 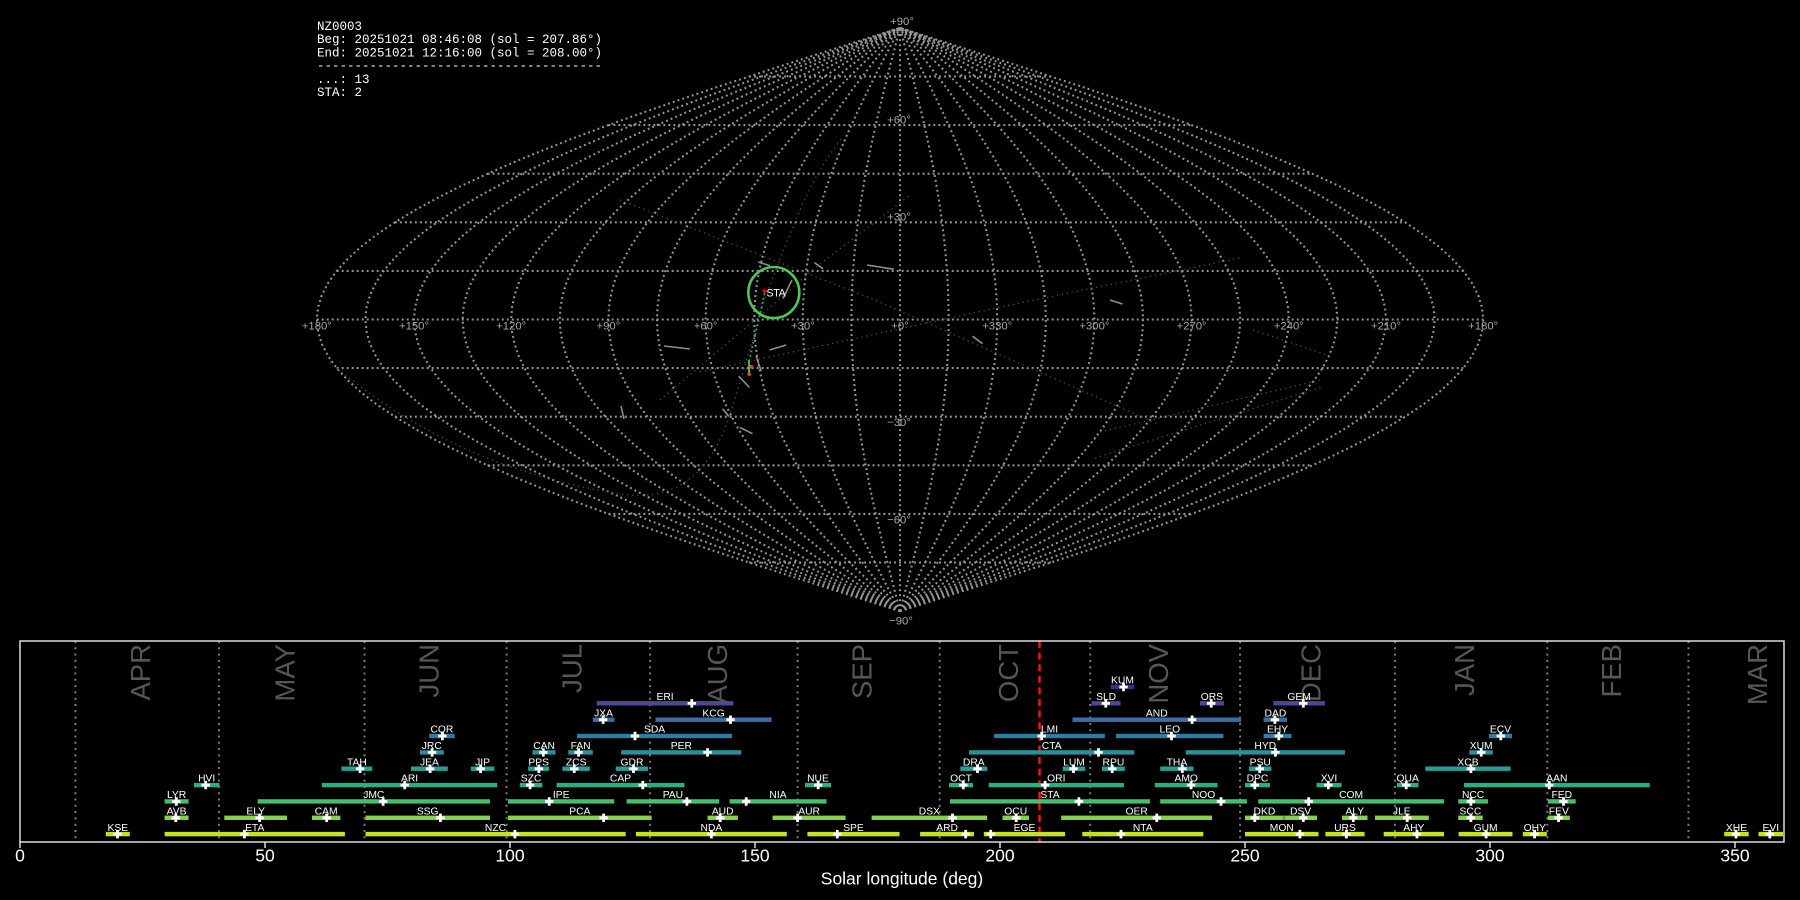 What do you see at coordinates (1535, 828) in the screenshot?
I see `svg-text: OHY` at bounding box center [1535, 828].